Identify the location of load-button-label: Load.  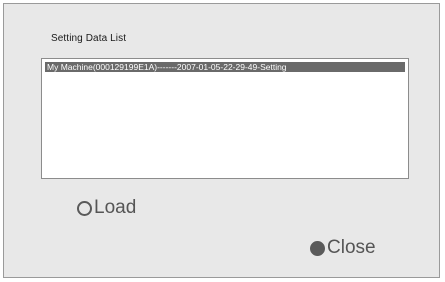
(115, 207).